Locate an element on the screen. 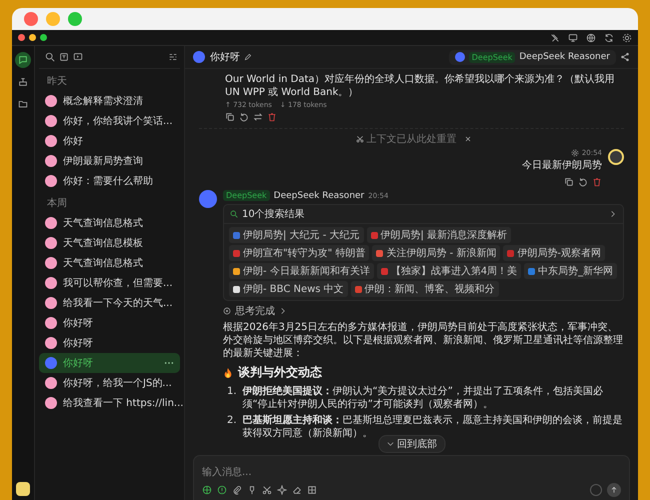 The image size is (650, 500). search-result-link: 伊朗局势| 大纪元 - 大纪元 is located at coordinates (296, 235).